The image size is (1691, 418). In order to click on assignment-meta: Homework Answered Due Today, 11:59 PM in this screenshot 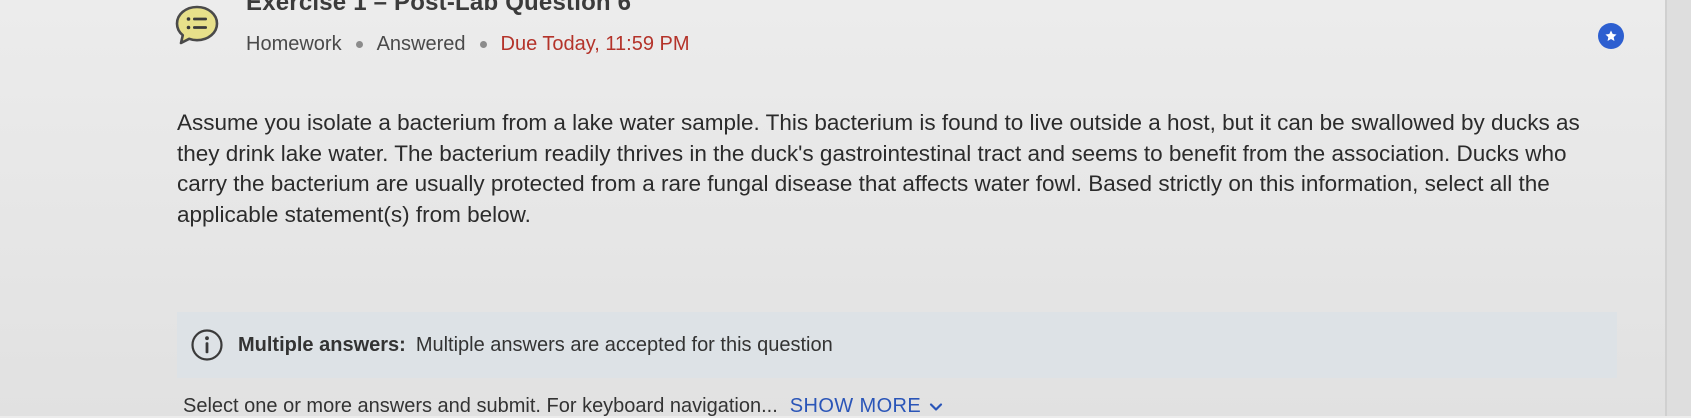, I will do `click(468, 44)`.